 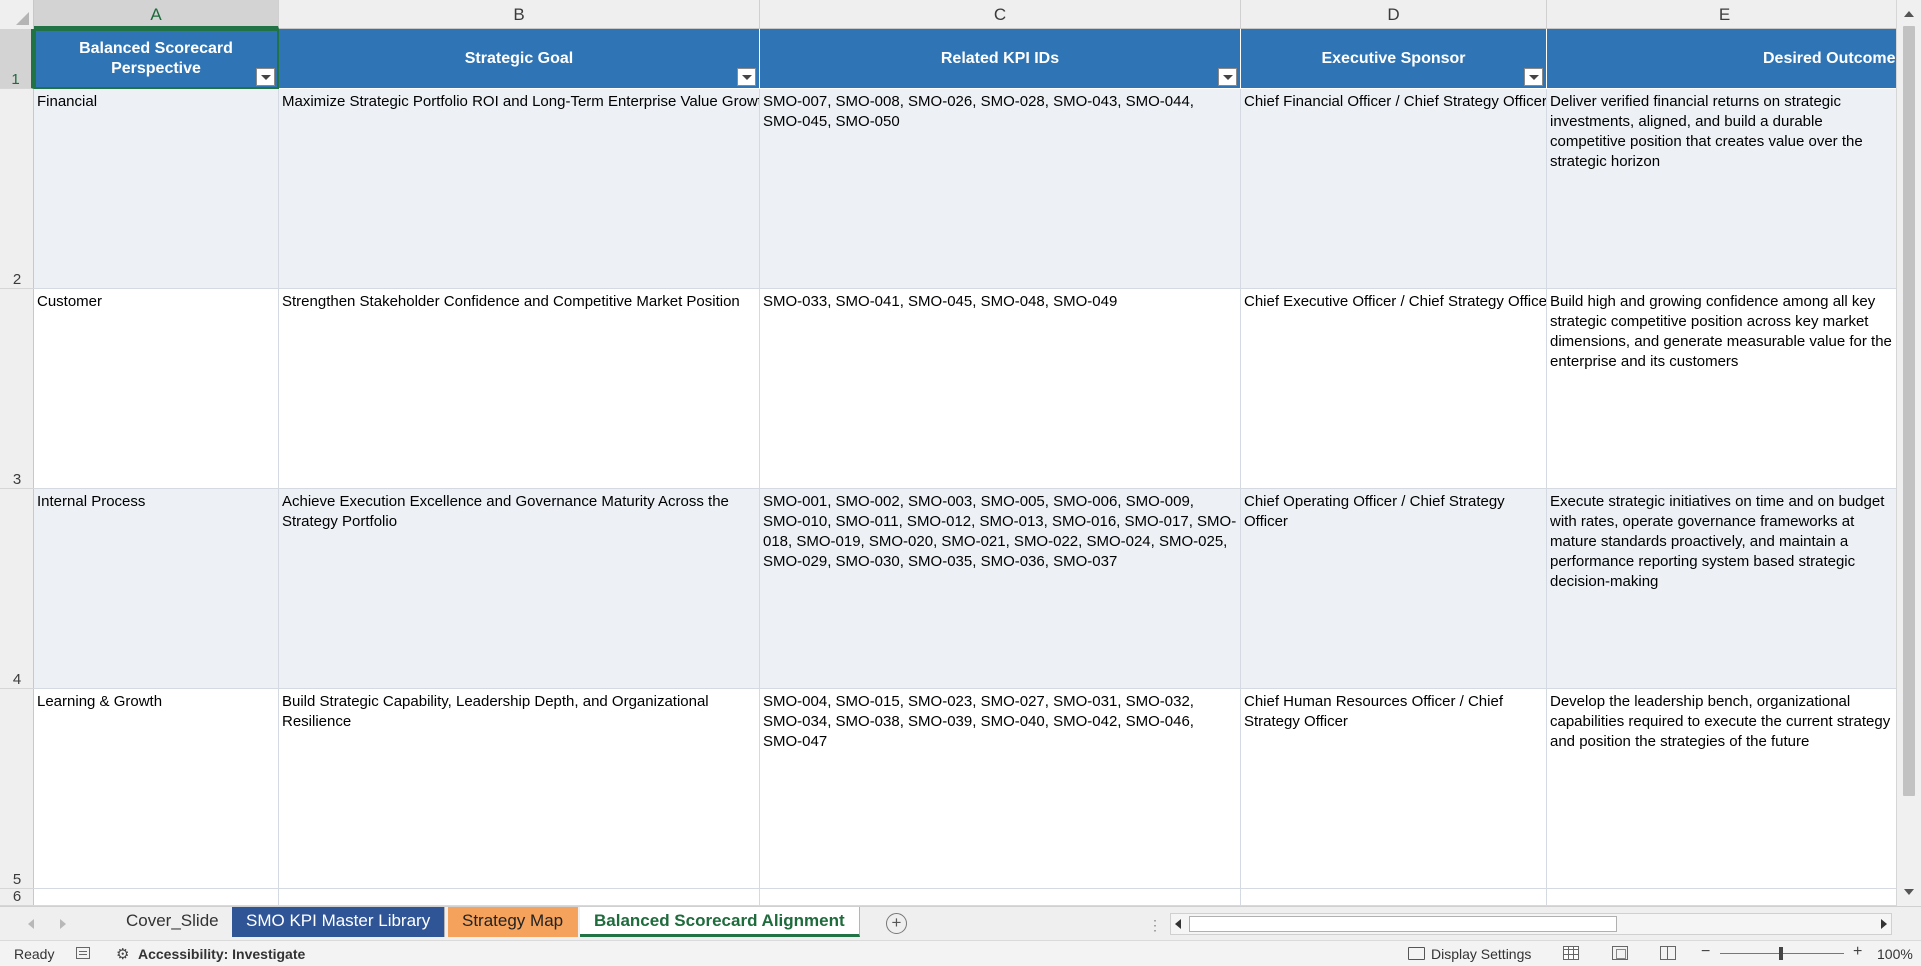 I want to click on scroll-down-icon, so click(x=1909, y=892).